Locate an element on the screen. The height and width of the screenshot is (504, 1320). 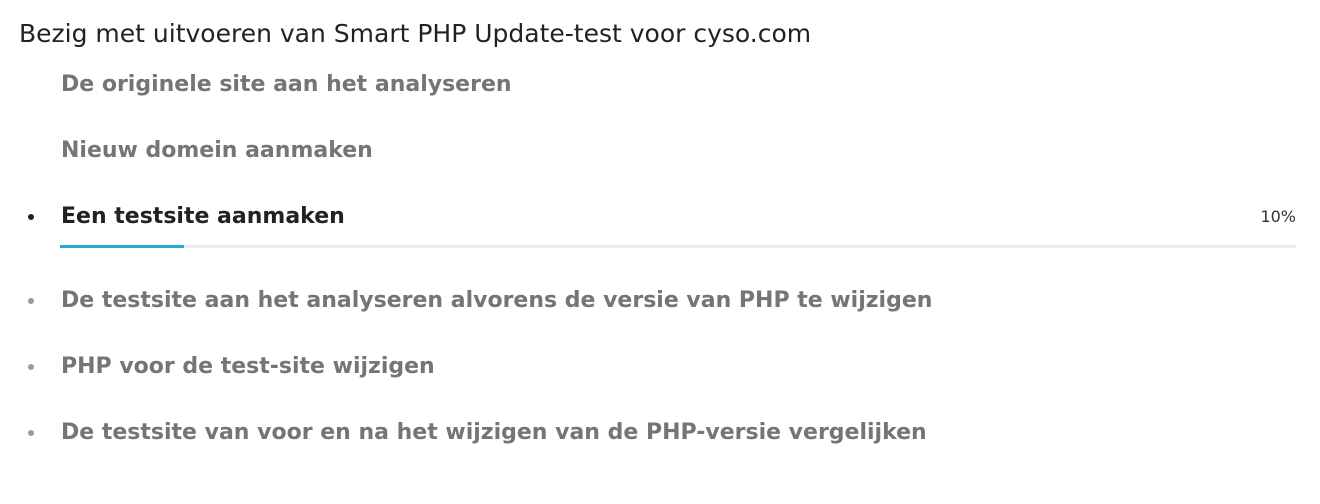
progress-bar is located at coordinates (678, 246).